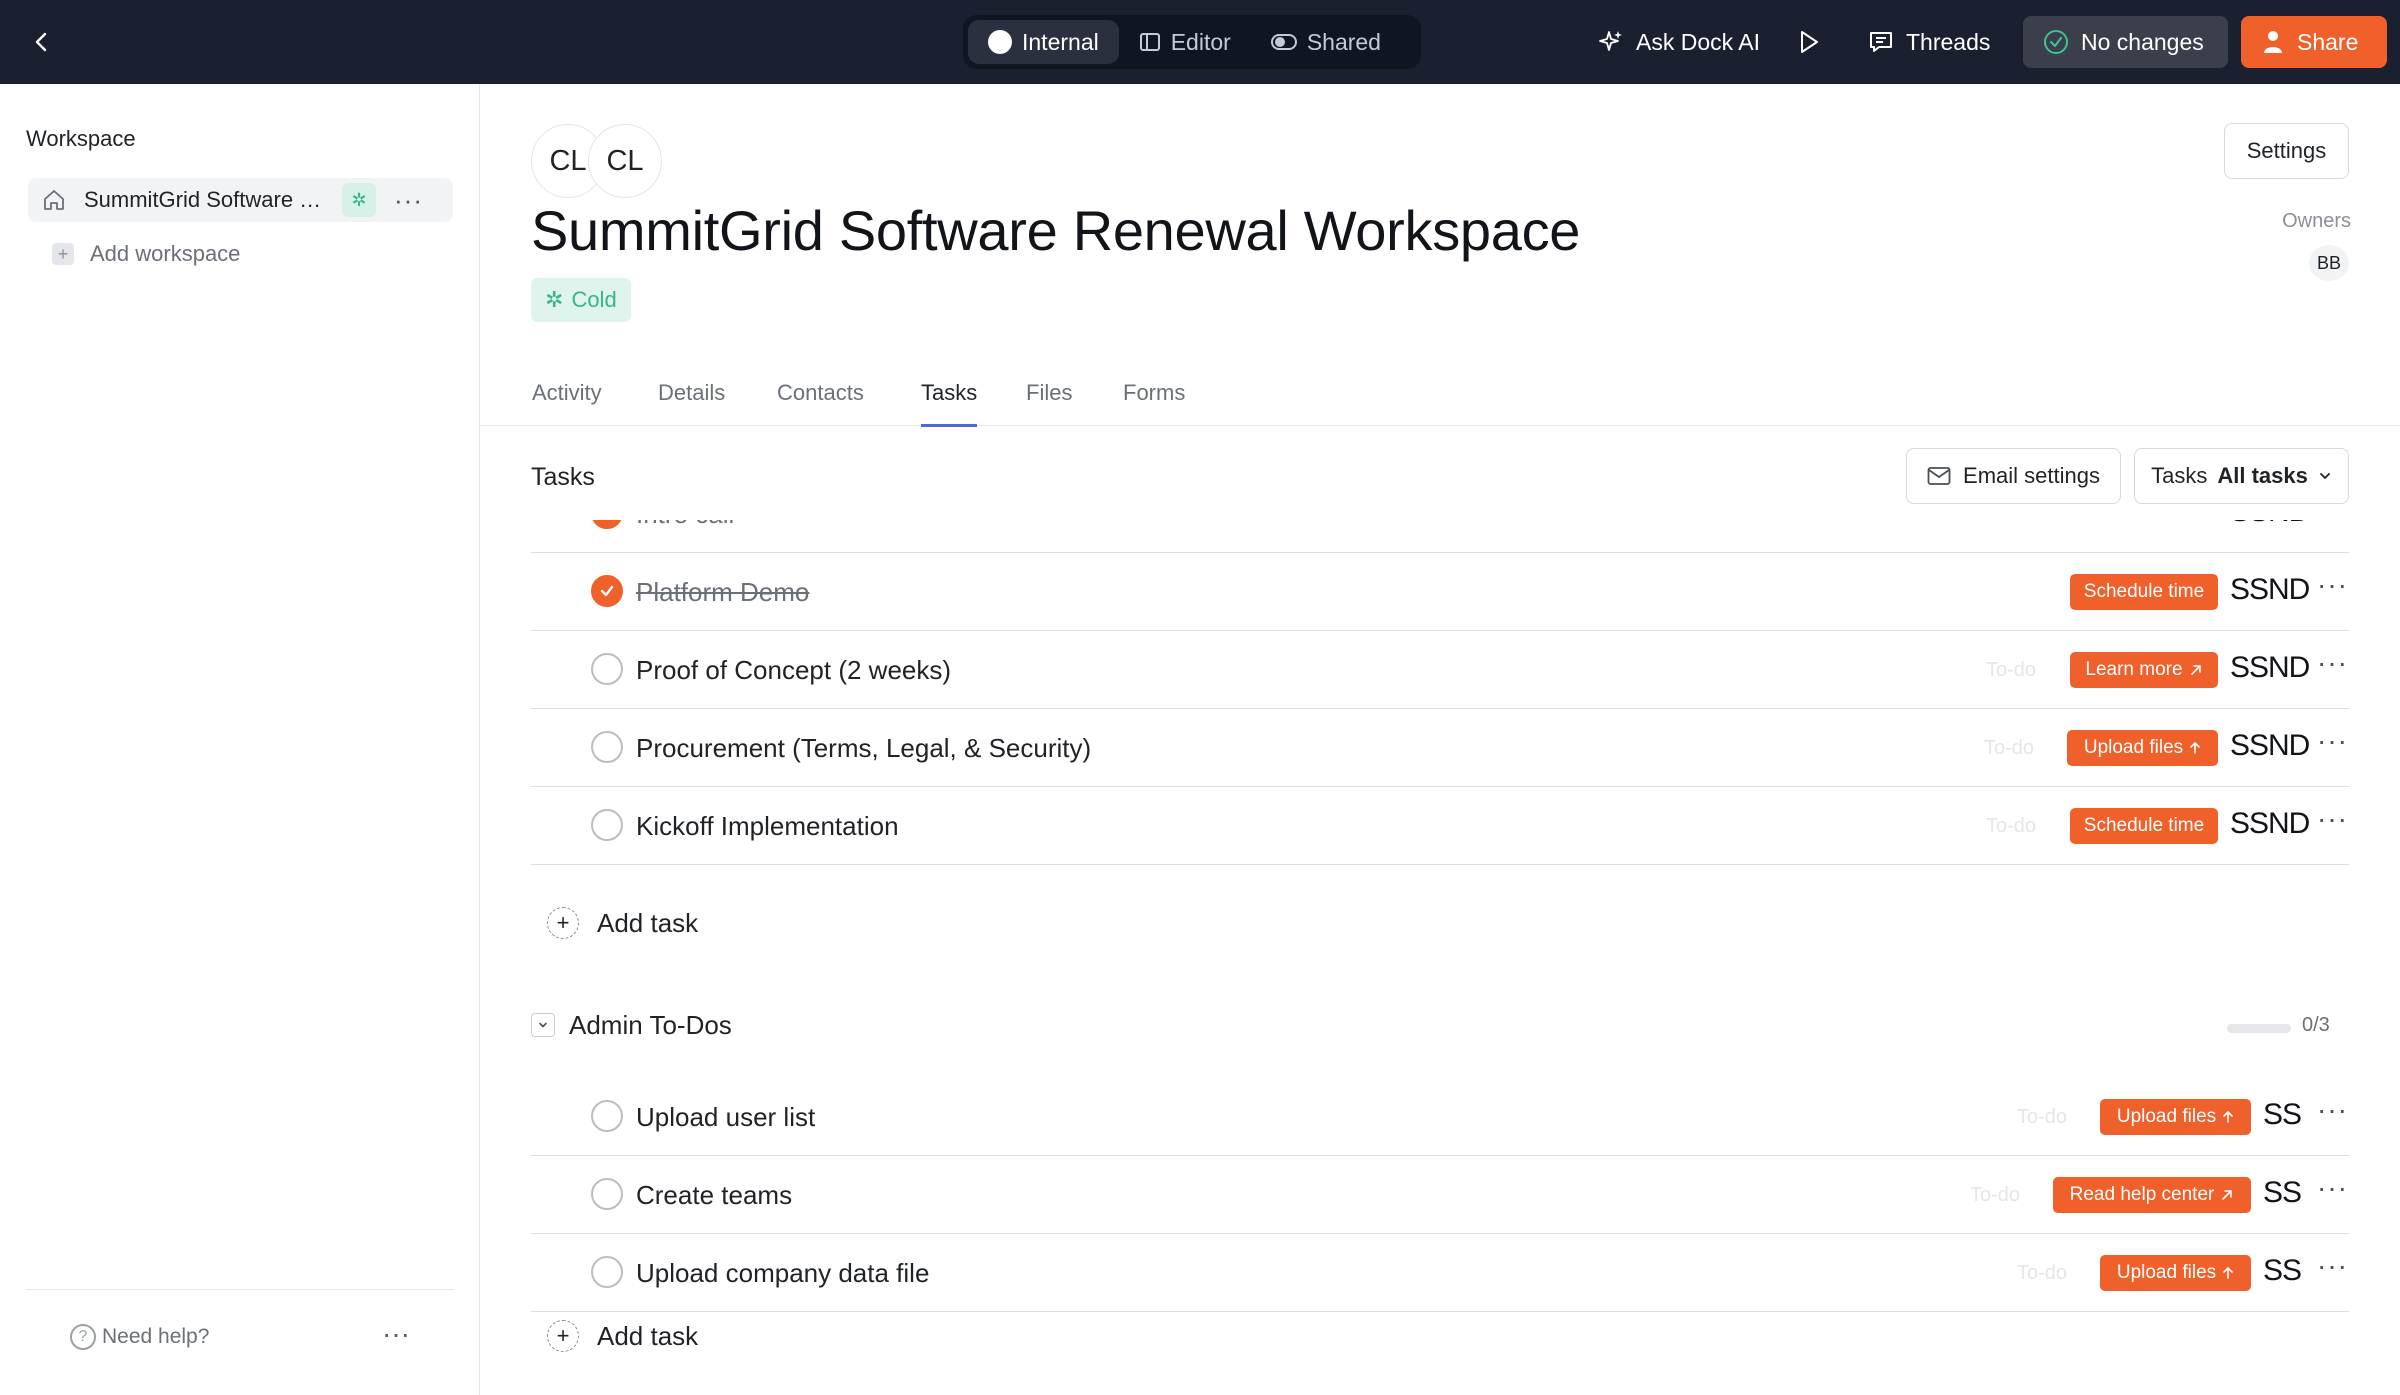 This screenshot has width=2400, height=1395. What do you see at coordinates (1929, 42) in the screenshot?
I see `threads-button: Threads` at bounding box center [1929, 42].